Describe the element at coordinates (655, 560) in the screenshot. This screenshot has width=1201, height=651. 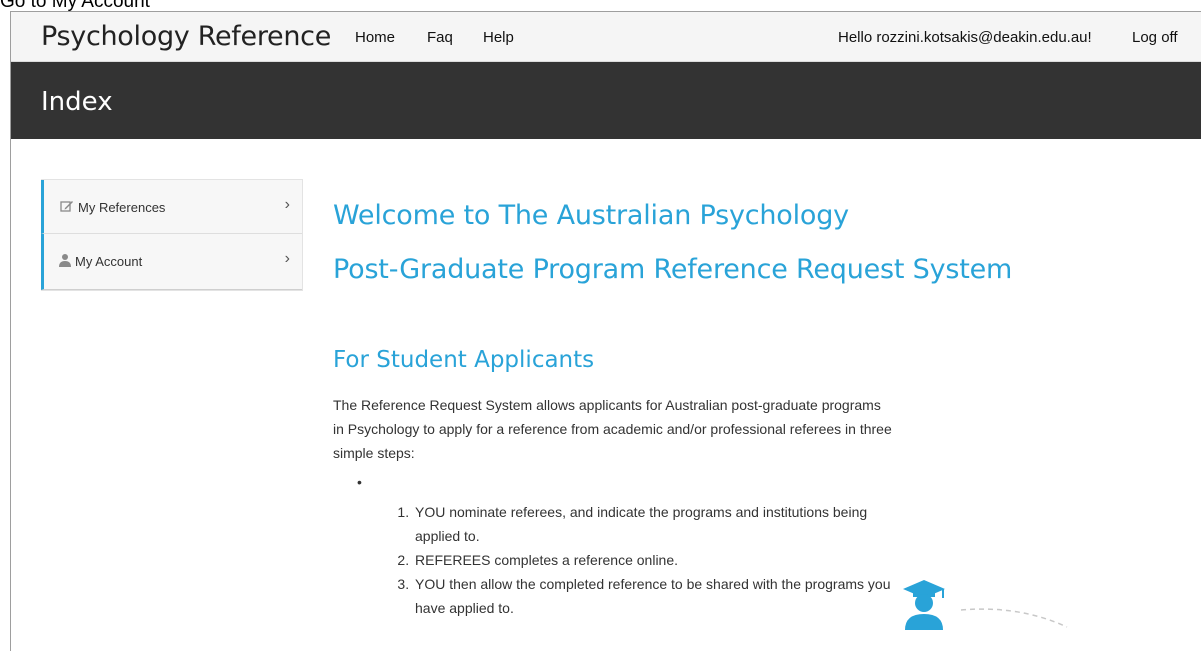
I see `list-item: REFEREES completes a reference online.` at that location.